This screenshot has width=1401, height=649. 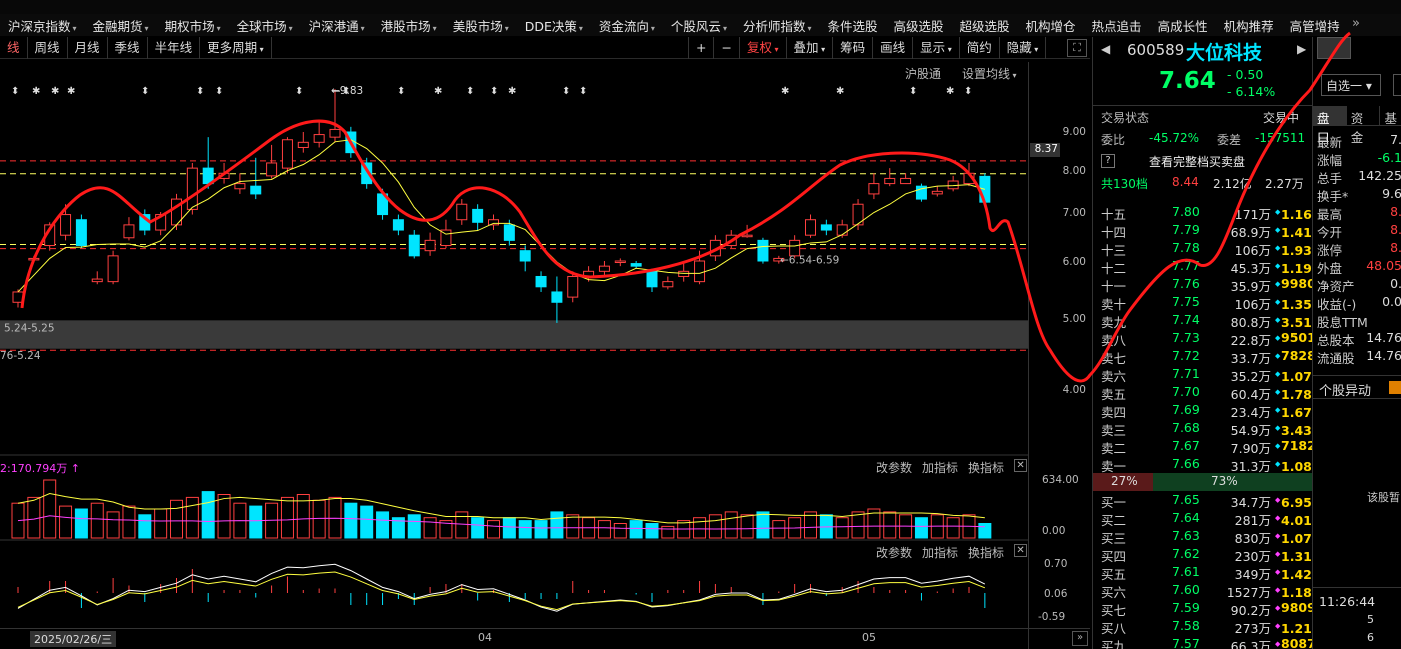 I want to click on order-book-row: 卖二 7.67 7.90万 ◆ 7182, so click(x=1204, y=447).